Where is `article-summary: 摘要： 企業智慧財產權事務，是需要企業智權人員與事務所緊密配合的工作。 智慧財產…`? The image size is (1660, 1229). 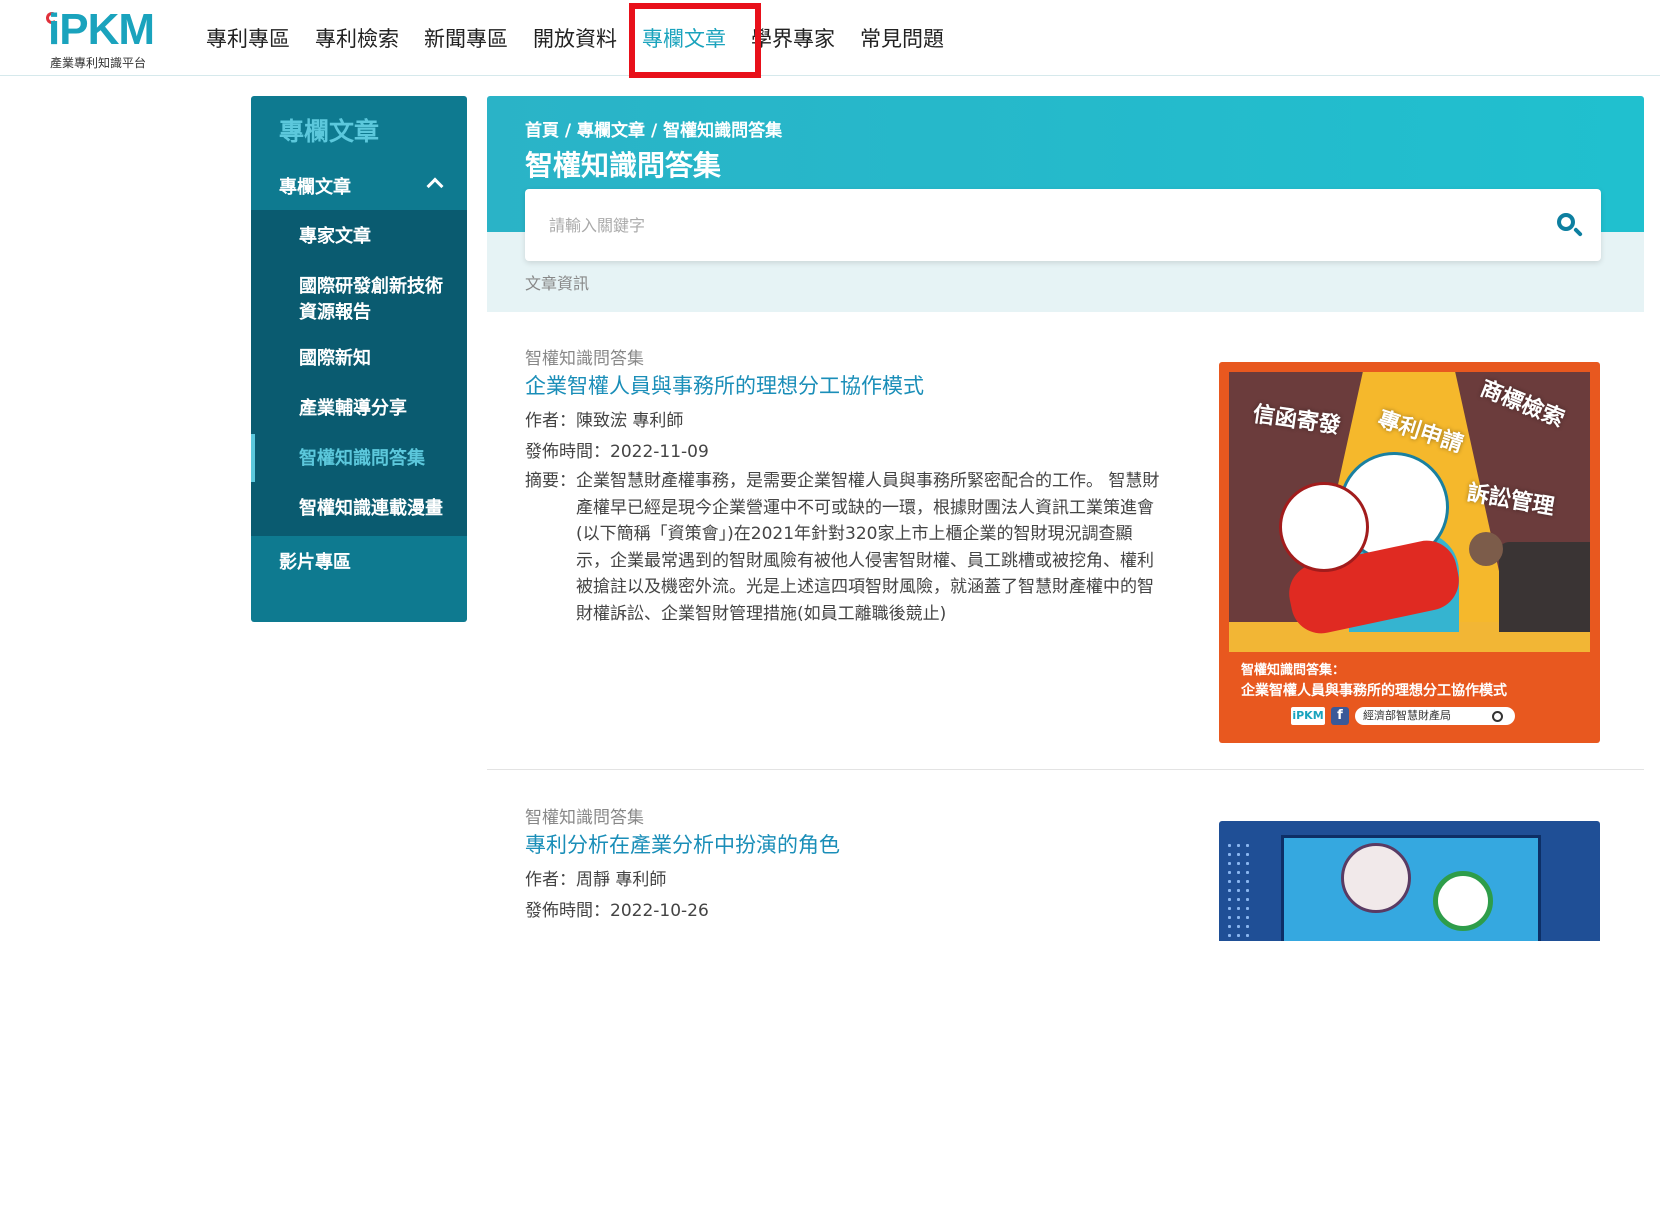 article-summary: 摘要： 企業智慧財產權事務，是需要企業智權人員與事務所緊密配合的工作。 智慧財產… is located at coordinates (845, 547).